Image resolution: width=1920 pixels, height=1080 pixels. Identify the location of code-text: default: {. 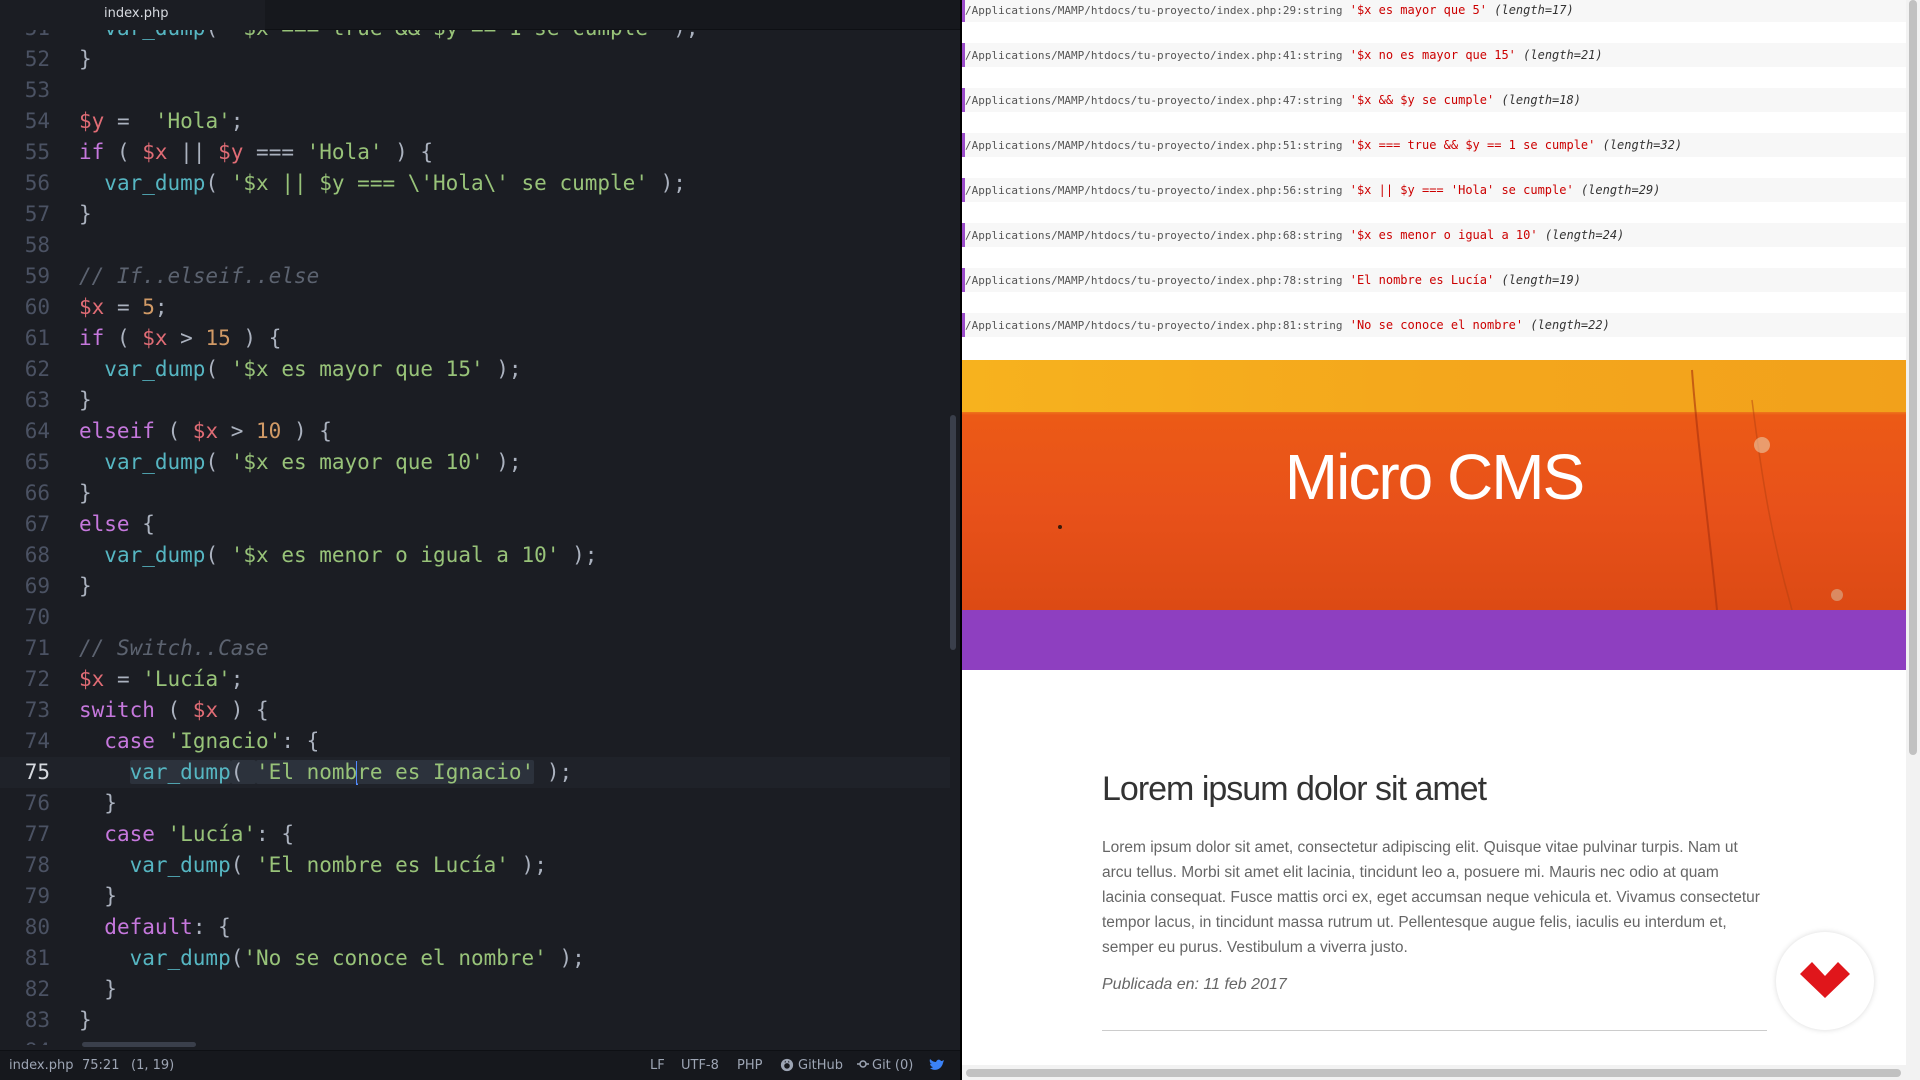
(154, 927).